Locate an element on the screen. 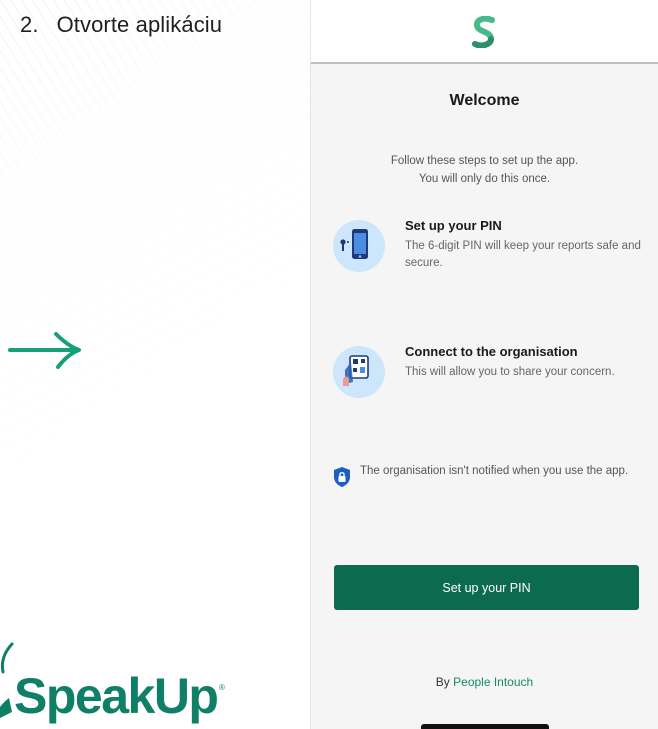 The width and height of the screenshot is (658, 729). byline: By People Intouch is located at coordinates (484, 682).